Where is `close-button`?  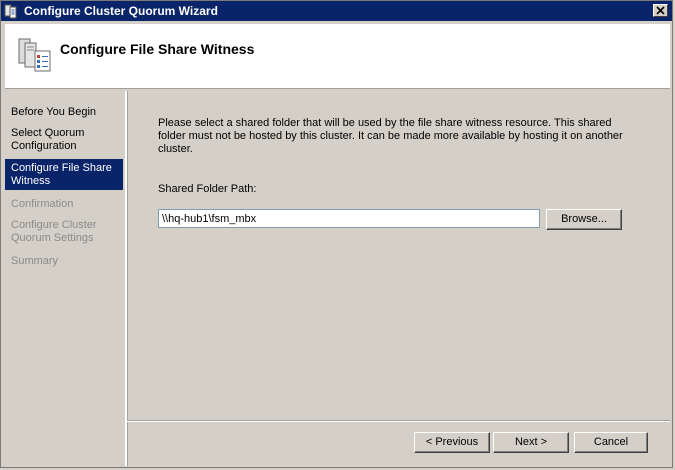 close-button is located at coordinates (660, 10).